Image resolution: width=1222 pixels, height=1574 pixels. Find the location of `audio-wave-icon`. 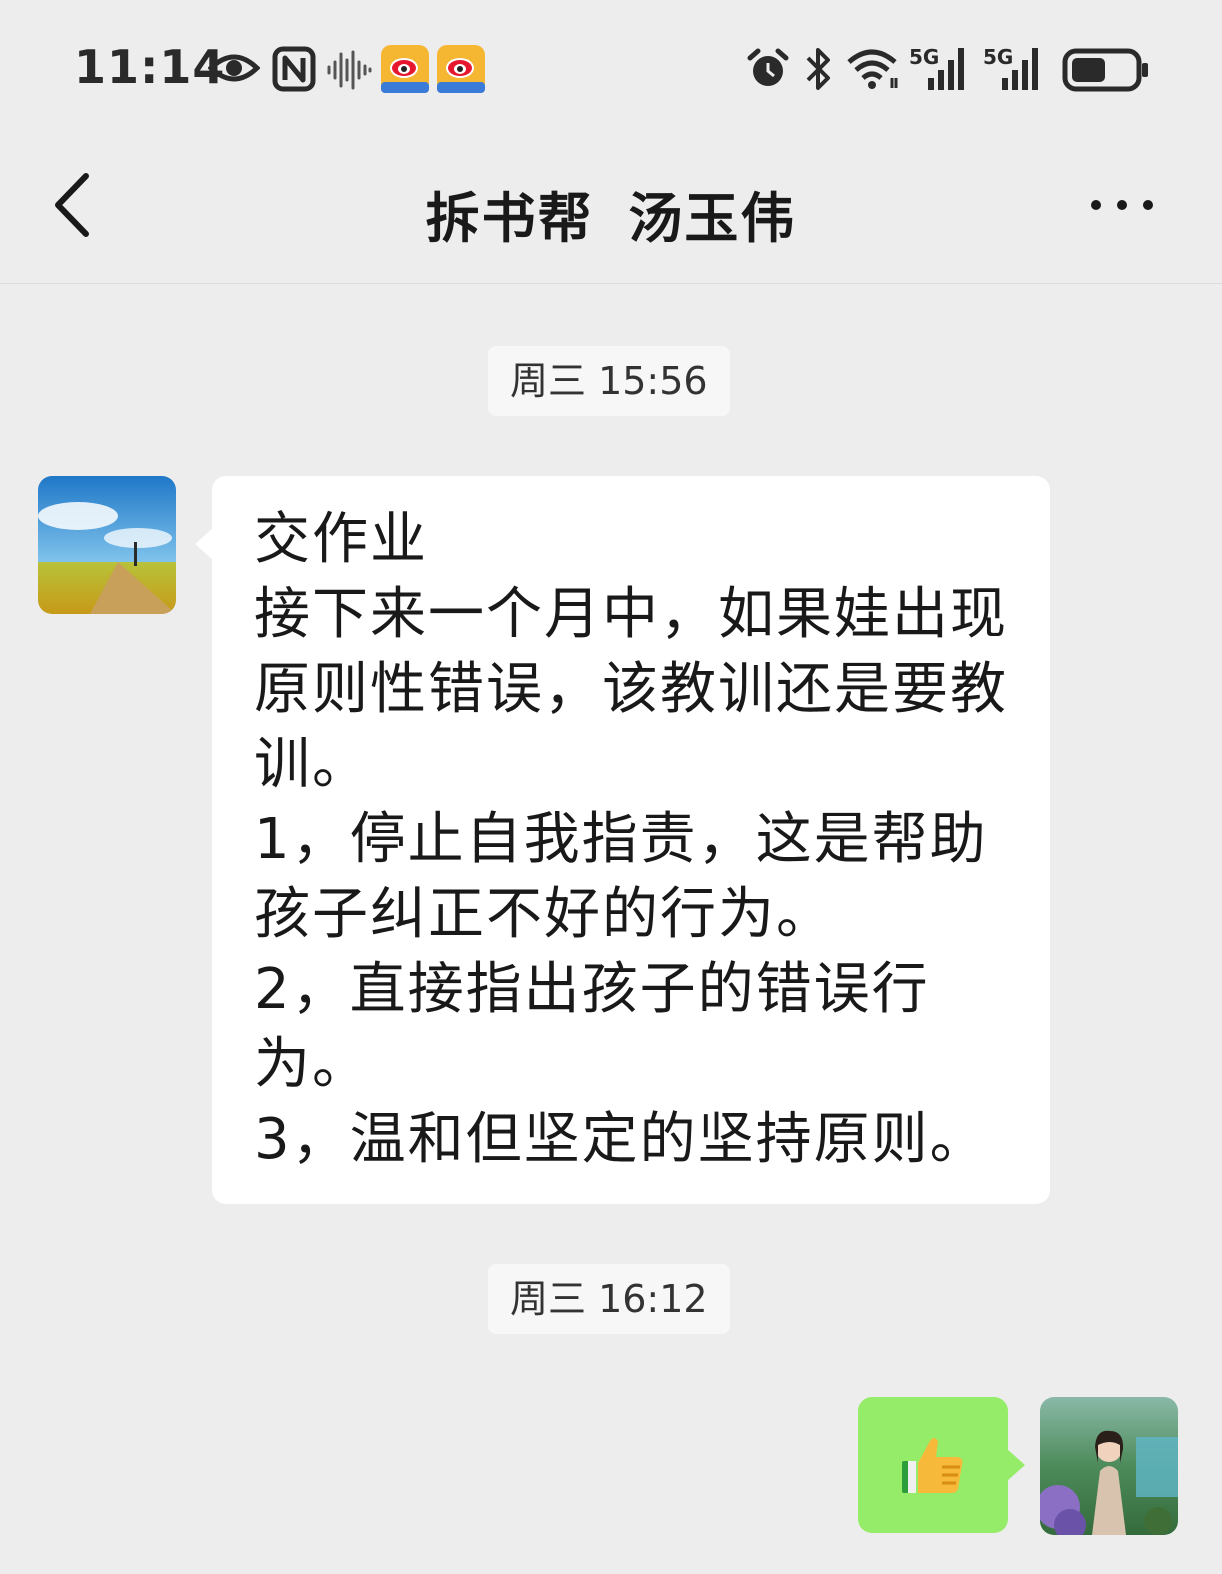

audio-wave-icon is located at coordinates (349, 70).